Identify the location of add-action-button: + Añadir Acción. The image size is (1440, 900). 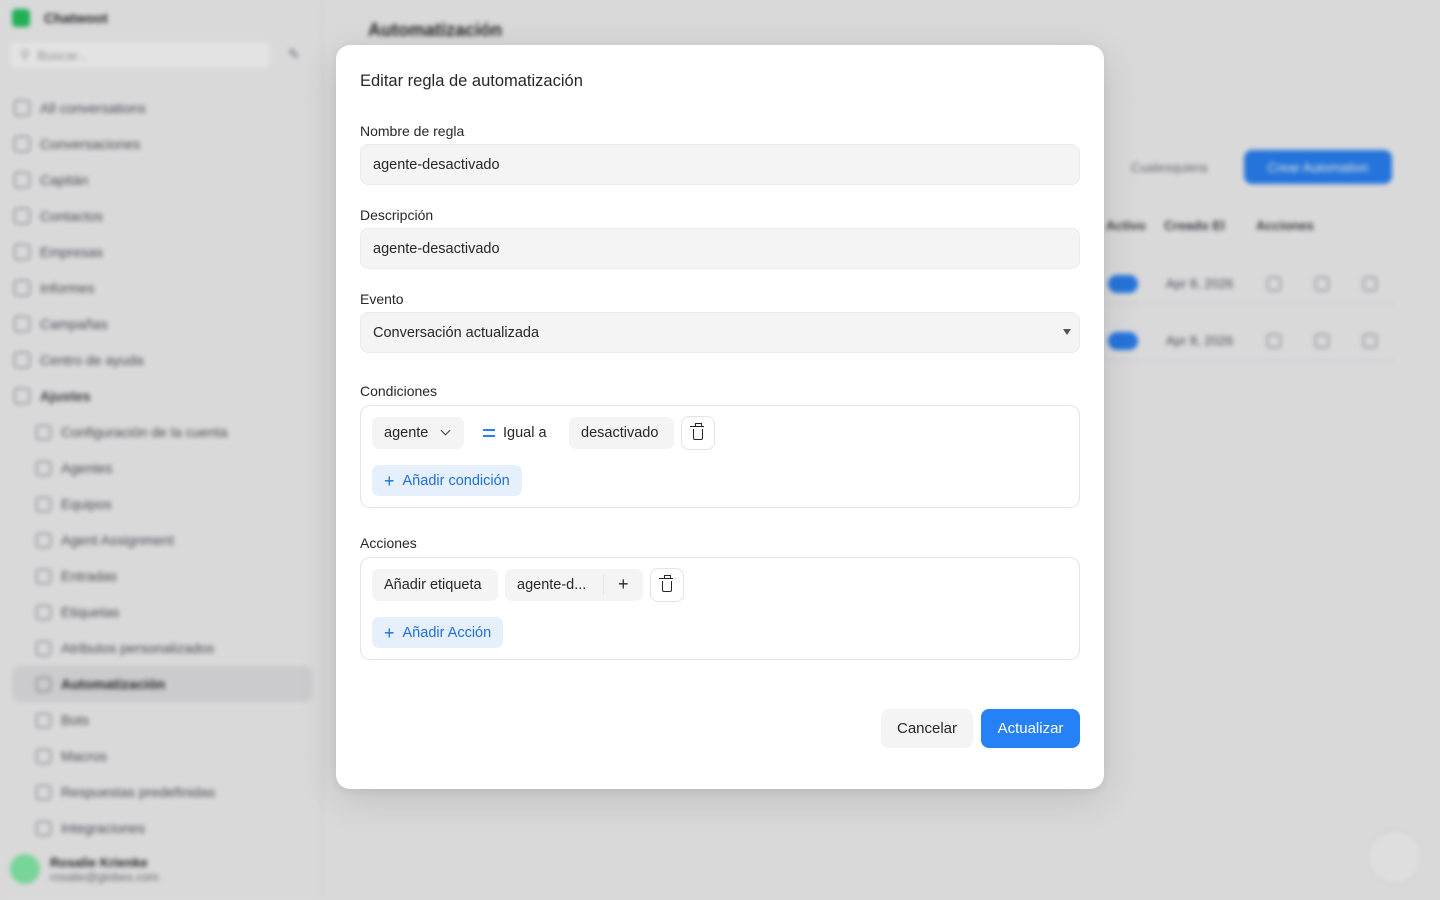
(438, 632).